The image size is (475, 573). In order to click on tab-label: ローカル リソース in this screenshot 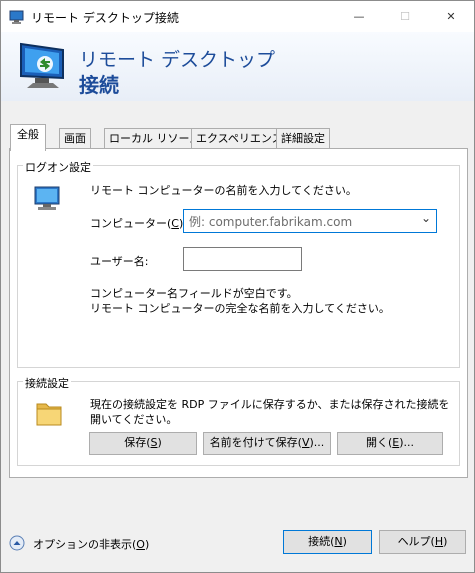, I will do `click(154, 138)`.